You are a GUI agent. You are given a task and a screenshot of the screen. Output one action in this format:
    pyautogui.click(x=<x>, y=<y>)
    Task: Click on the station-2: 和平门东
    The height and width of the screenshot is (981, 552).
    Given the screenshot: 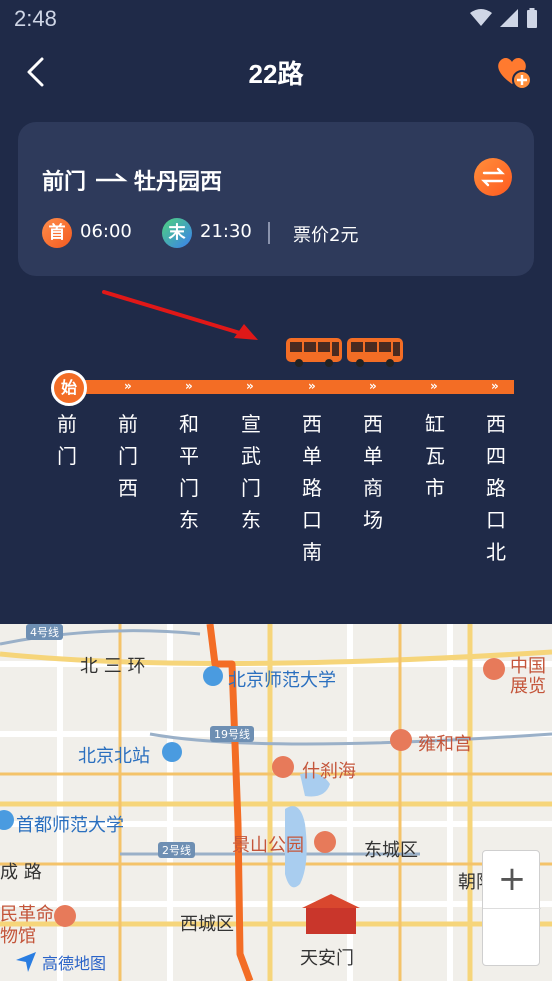 What is the action you would take?
    pyautogui.click(x=189, y=472)
    